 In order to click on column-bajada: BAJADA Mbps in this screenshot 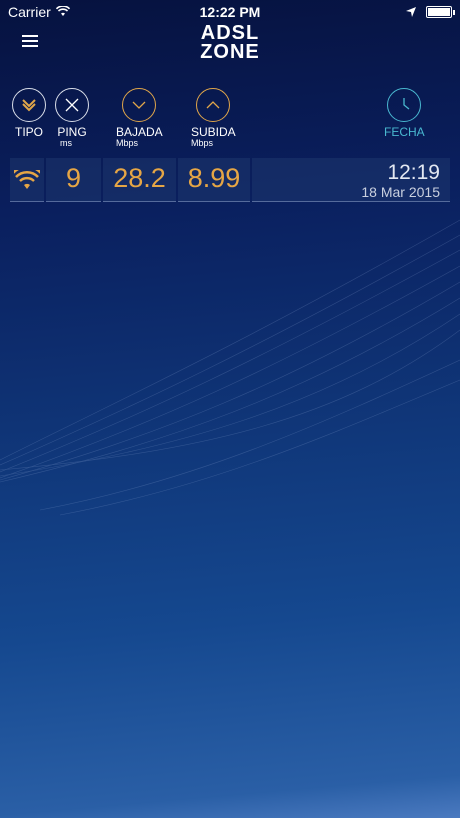, I will do `click(139, 118)`.